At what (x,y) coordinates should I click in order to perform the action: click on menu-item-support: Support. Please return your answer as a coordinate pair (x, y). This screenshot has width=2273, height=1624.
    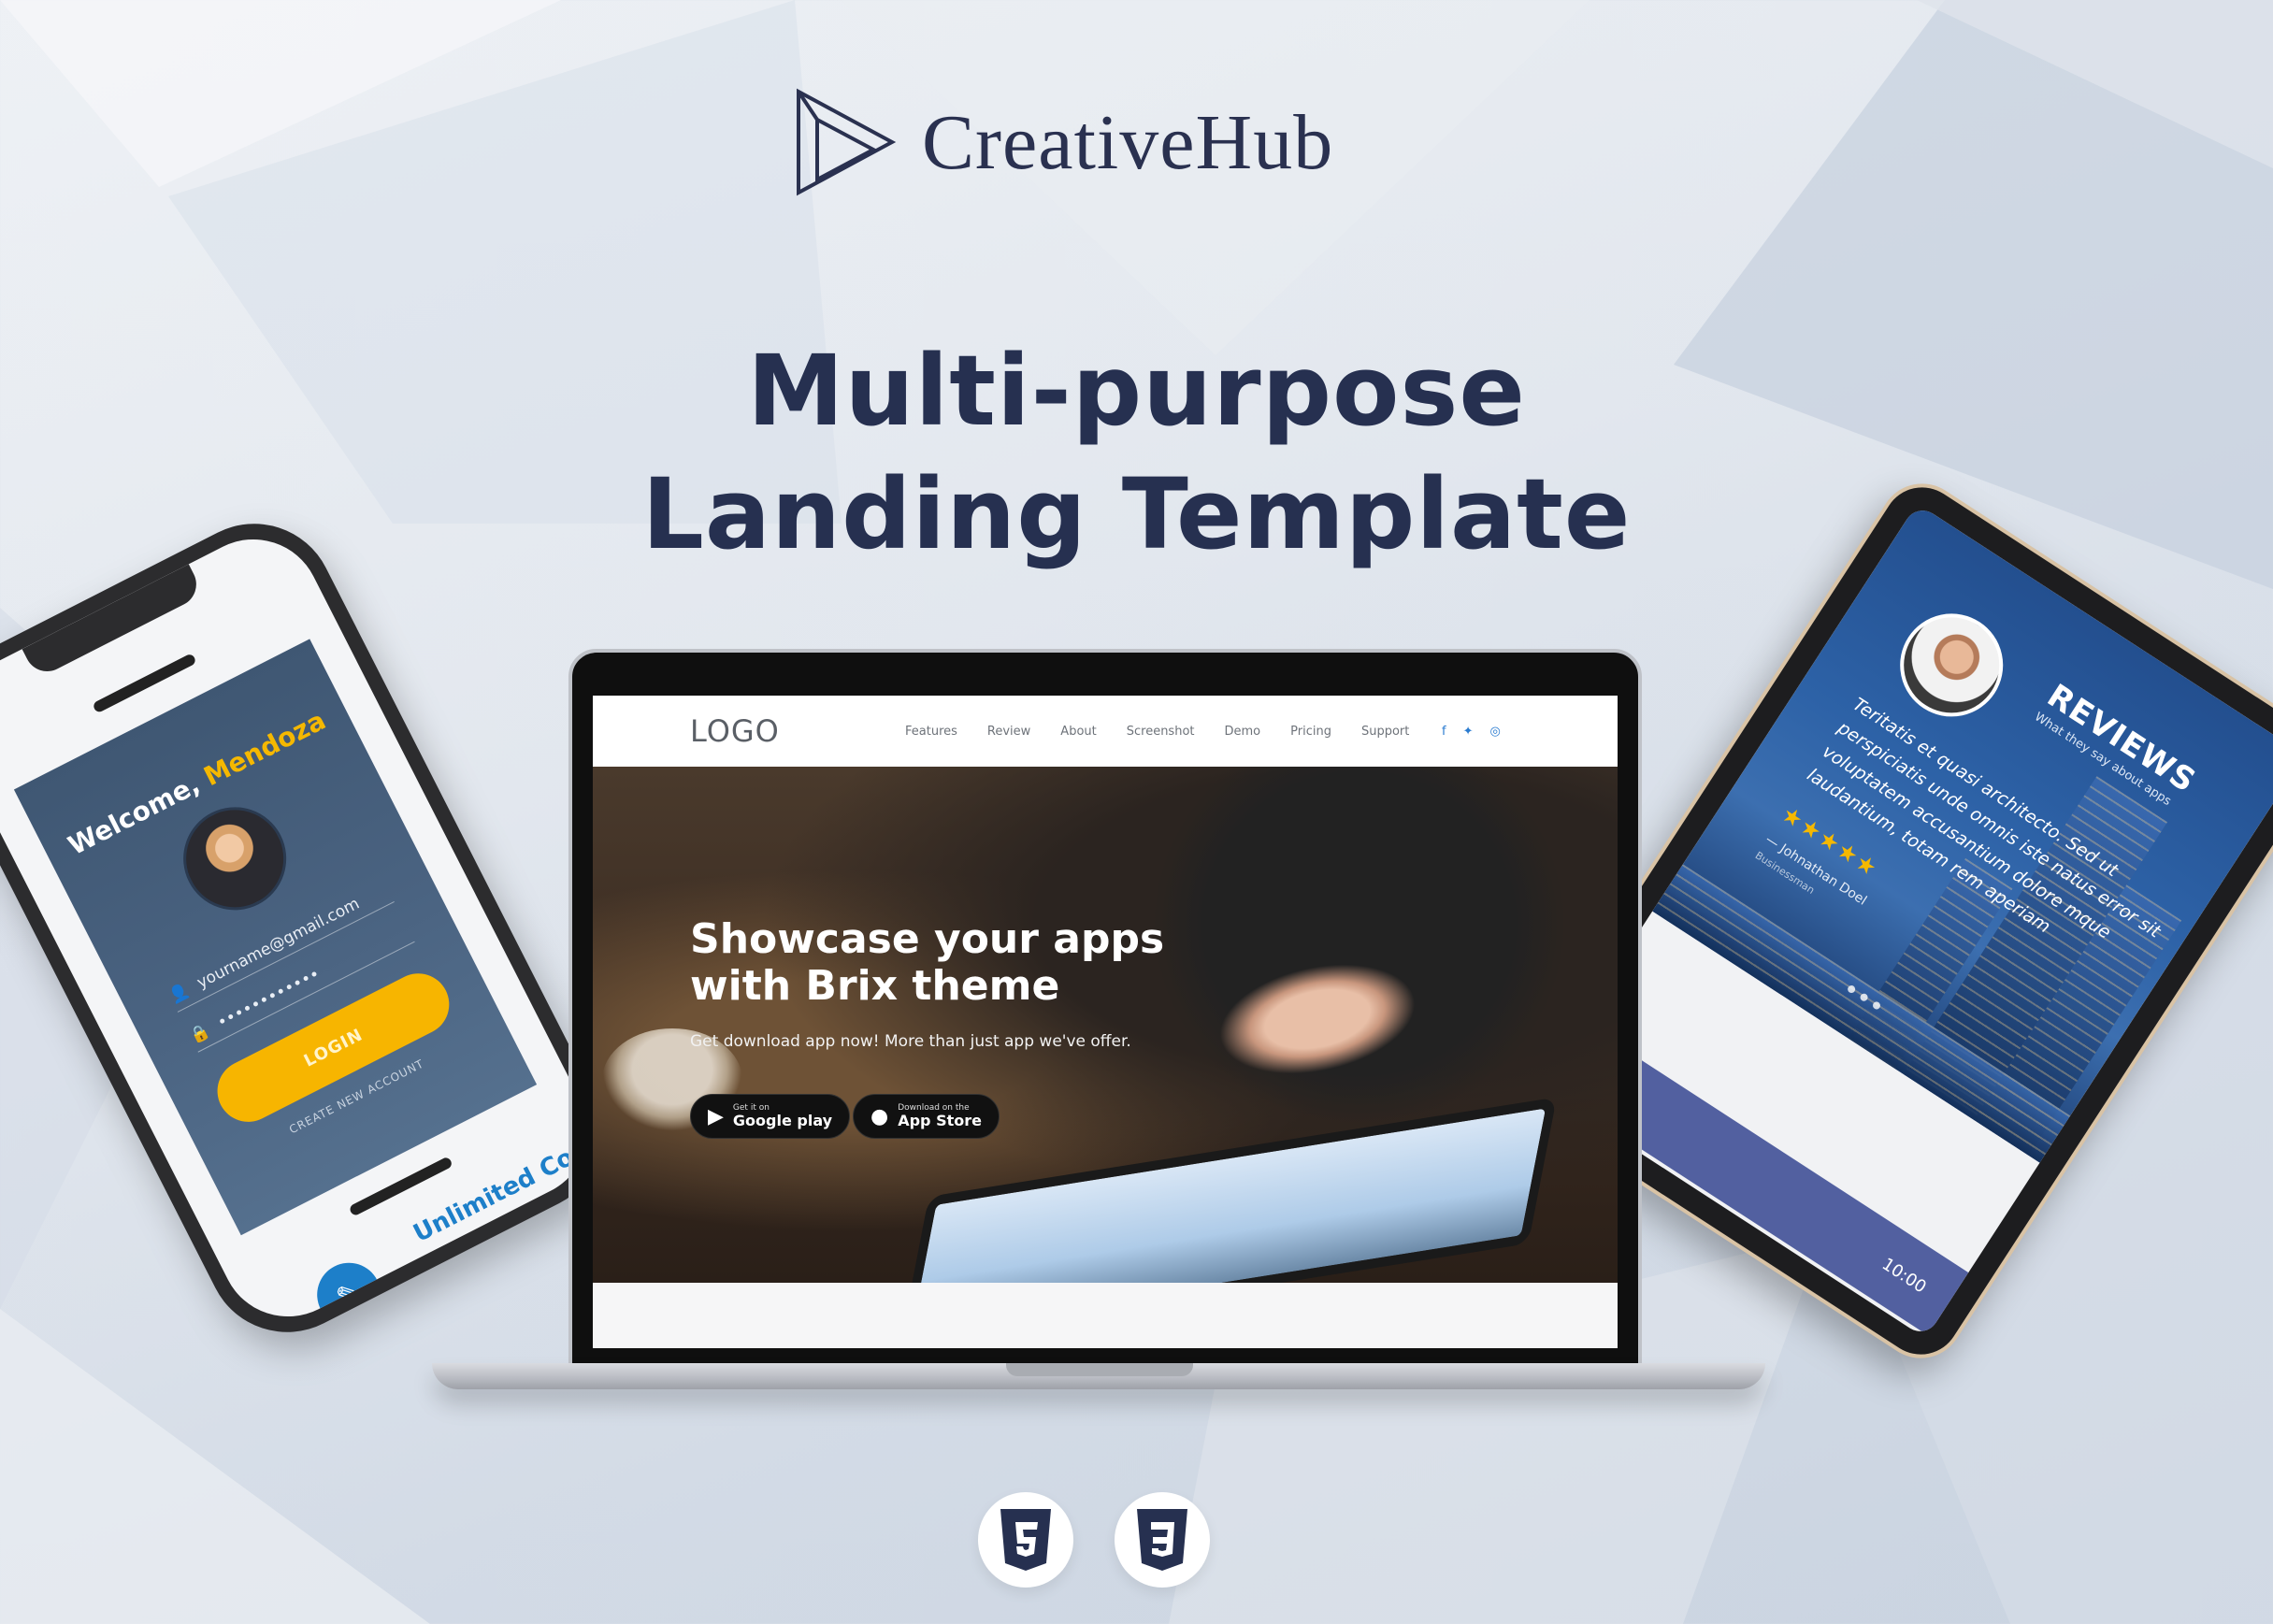
    Looking at the image, I should click on (1385, 732).